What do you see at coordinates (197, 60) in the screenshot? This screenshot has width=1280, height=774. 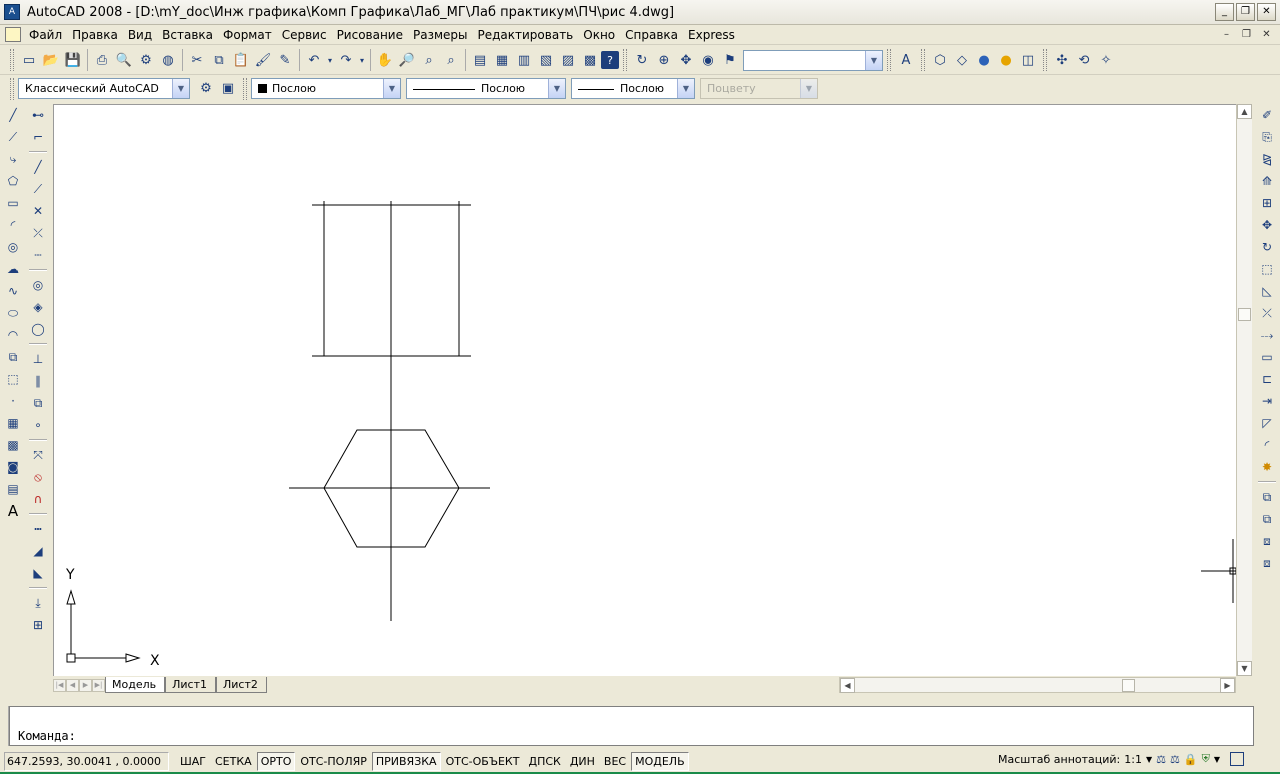 I see `cut-icon: ✂` at bounding box center [197, 60].